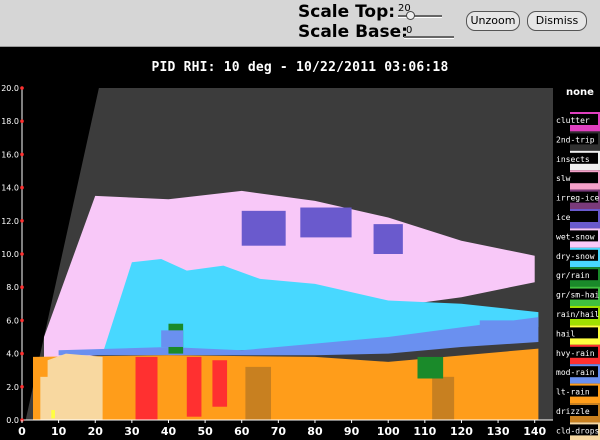 The image size is (600, 440). I want to click on y-tick-label: 4.0, so click(12, 354).